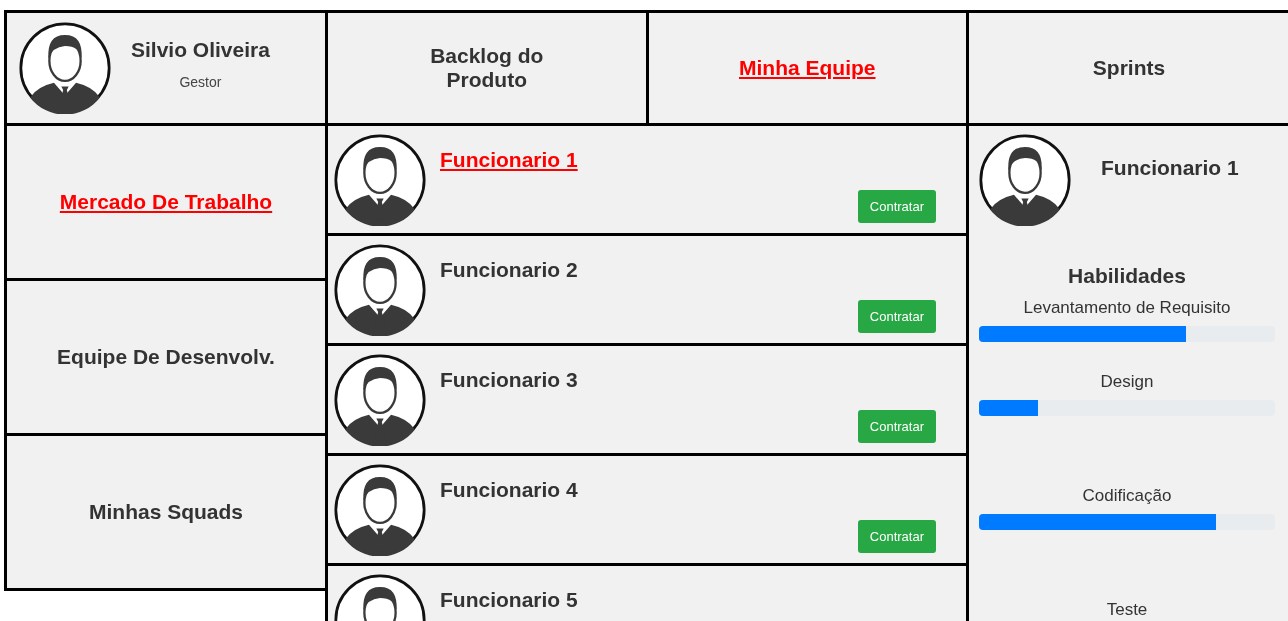 The image size is (1288, 621). Describe the element at coordinates (1127, 276) in the screenshot. I see `skills-title: Habilidades` at that location.